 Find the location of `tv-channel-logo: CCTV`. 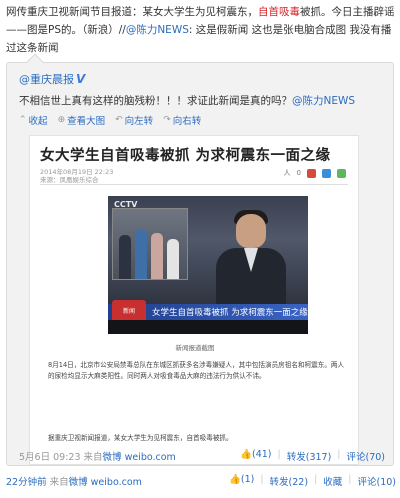

tv-channel-logo: CCTV is located at coordinates (126, 204).